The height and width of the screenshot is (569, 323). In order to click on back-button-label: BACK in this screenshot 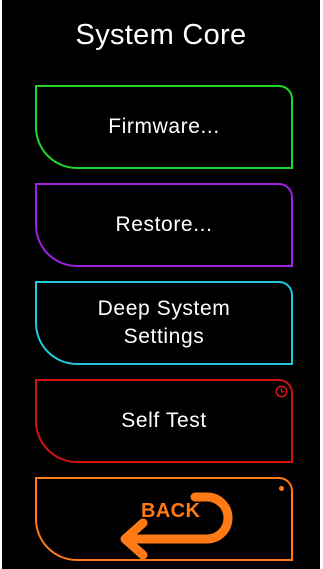, I will do `click(171, 511)`.